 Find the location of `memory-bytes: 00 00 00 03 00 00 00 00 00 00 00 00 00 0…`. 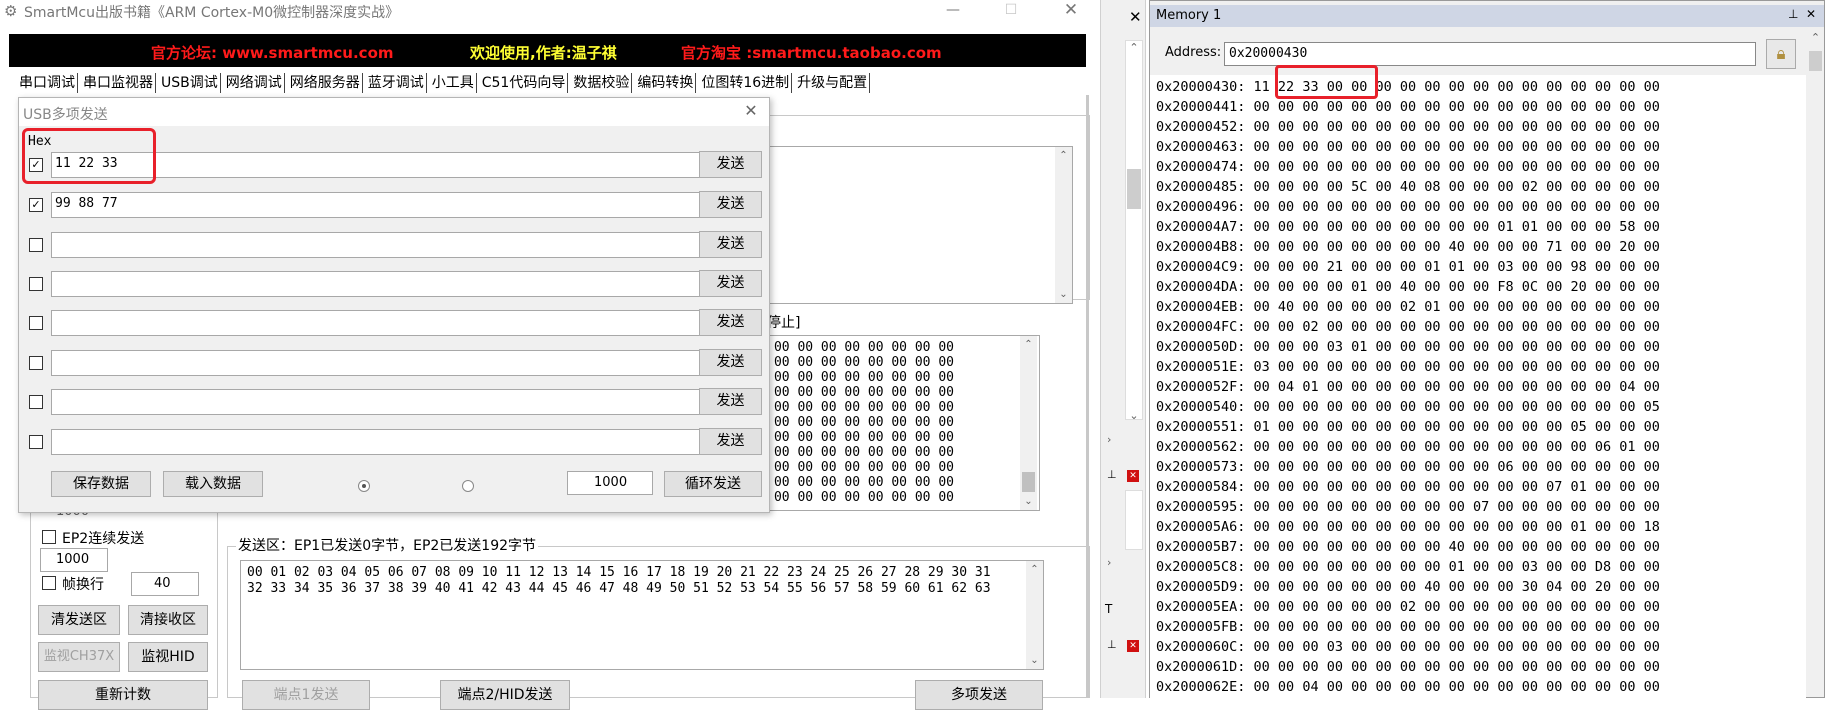

memory-bytes: 00 00 00 03 00 00 00 00 00 00 00 00 00 0… is located at coordinates (1457, 647).